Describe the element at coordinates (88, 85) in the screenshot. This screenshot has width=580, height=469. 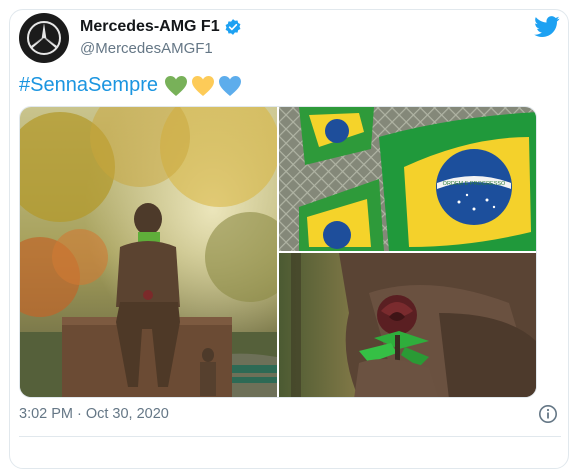
I see `hashtag-link: #SennaSempre` at that location.